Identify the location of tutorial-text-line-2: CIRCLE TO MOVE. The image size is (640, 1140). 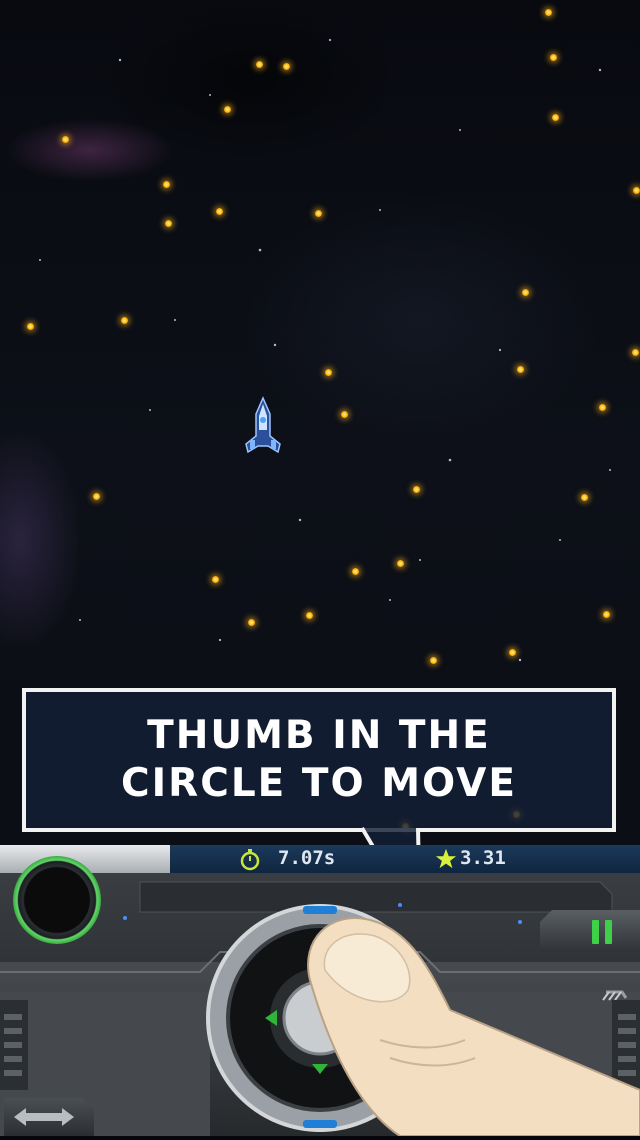
(319, 783).